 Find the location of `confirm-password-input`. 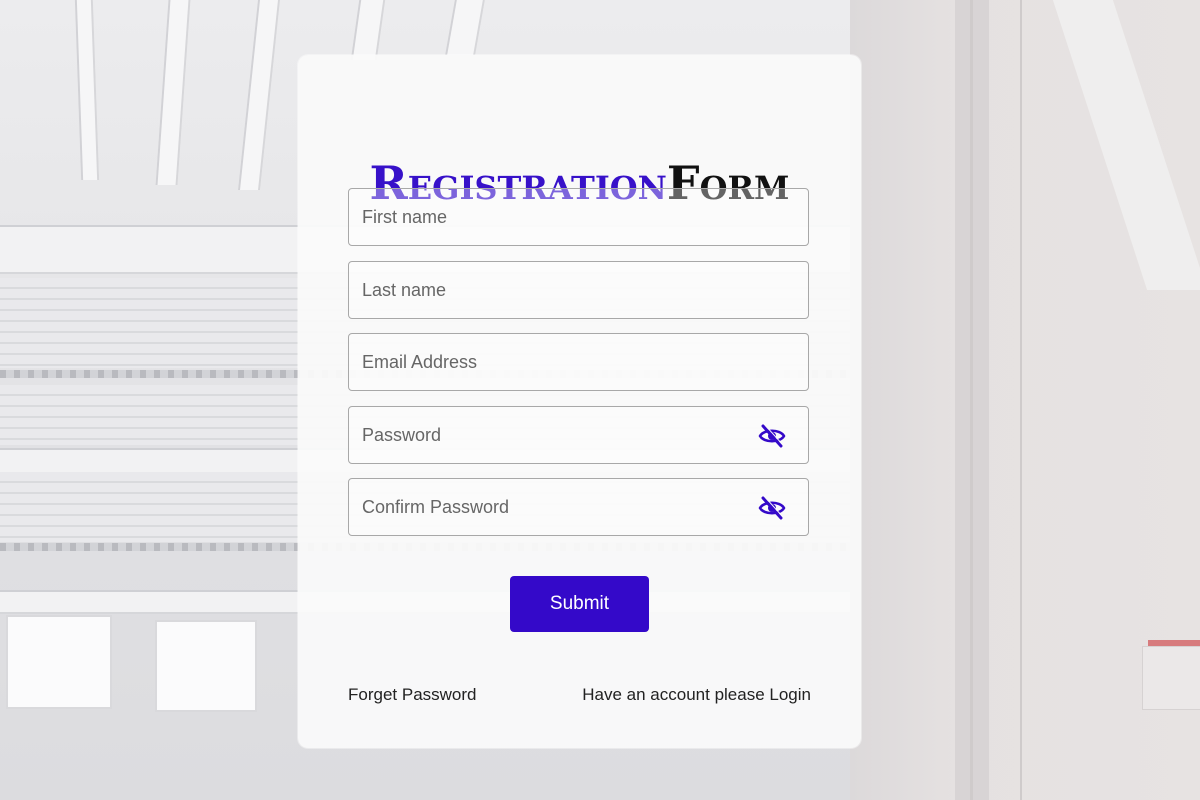

confirm-password-input is located at coordinates (578, 507).